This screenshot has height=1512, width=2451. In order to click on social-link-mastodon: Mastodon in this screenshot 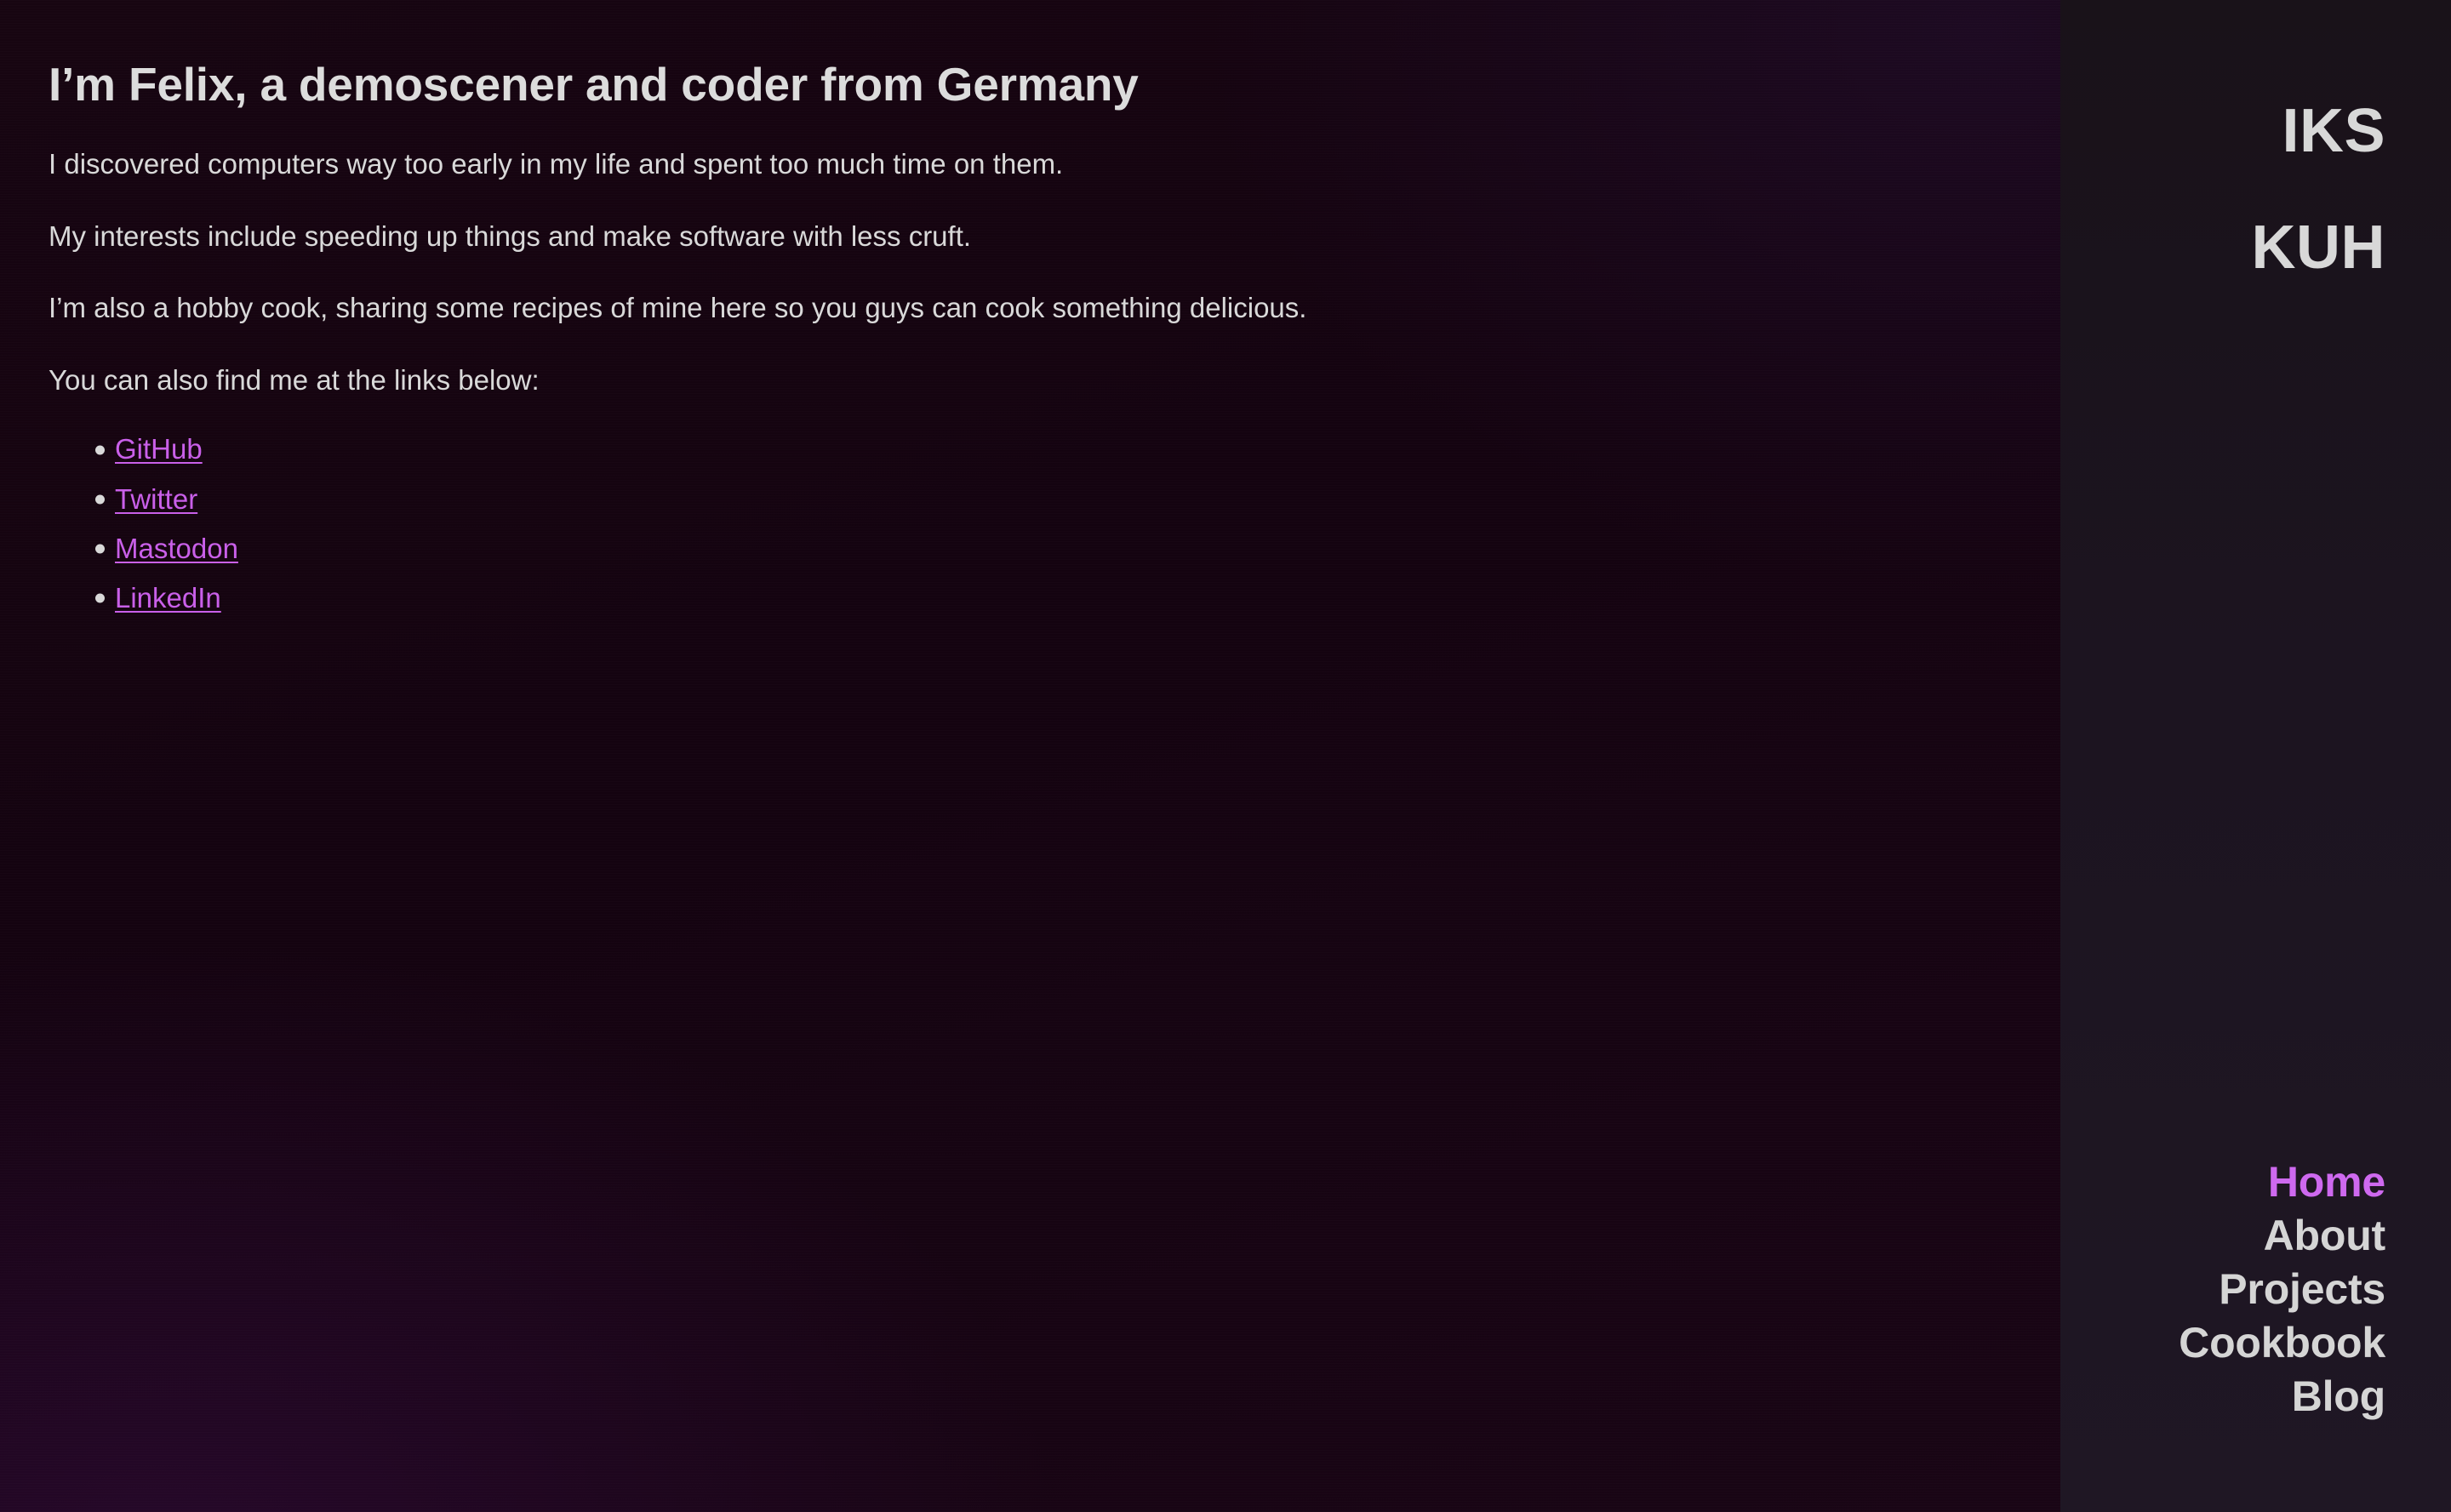, I will do `click(176, 548)`.